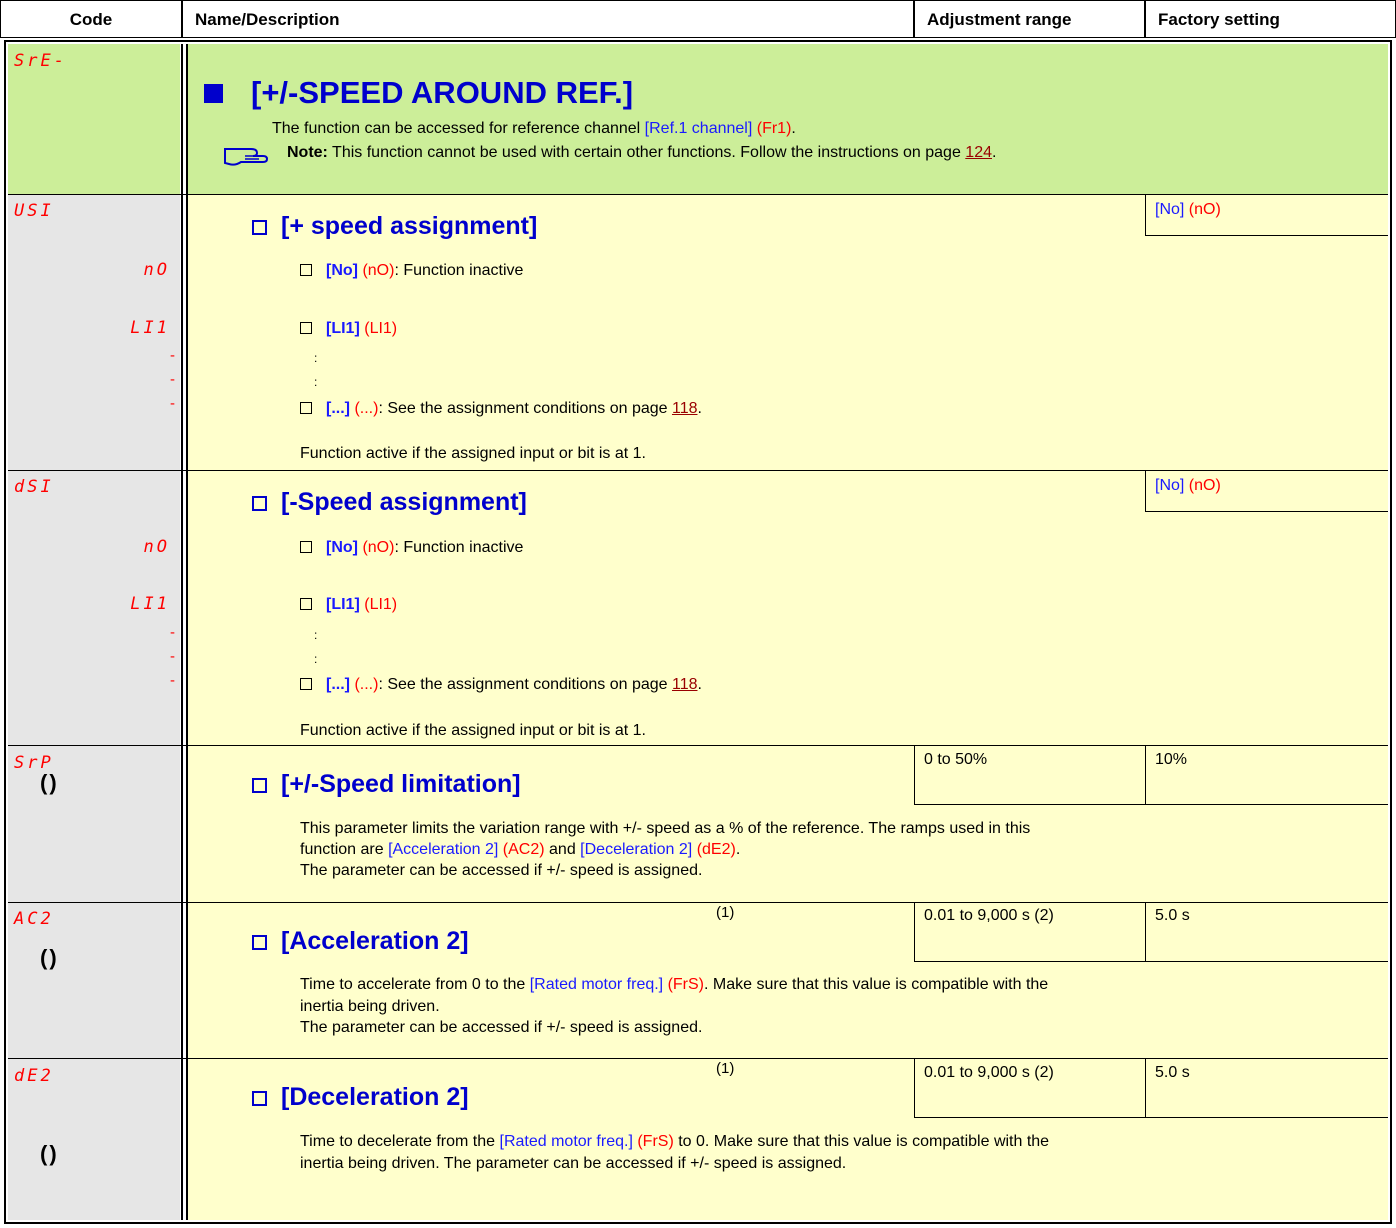 The width and height of the screenshot is (1396, 1228). What do you see at coordinates (418, 93) in the screenshot?
I see `menu-title: [+/-SPEED AROUND REF.]` at bounding box center [418, 93].